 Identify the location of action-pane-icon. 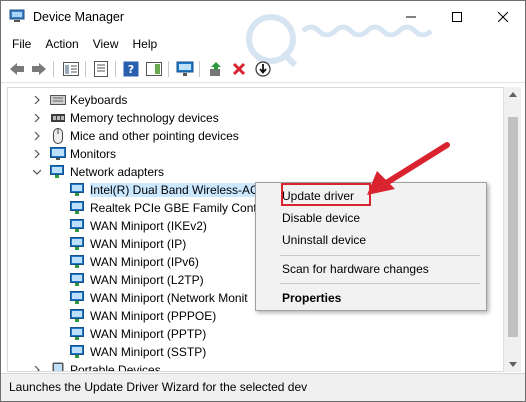
(154, 69).